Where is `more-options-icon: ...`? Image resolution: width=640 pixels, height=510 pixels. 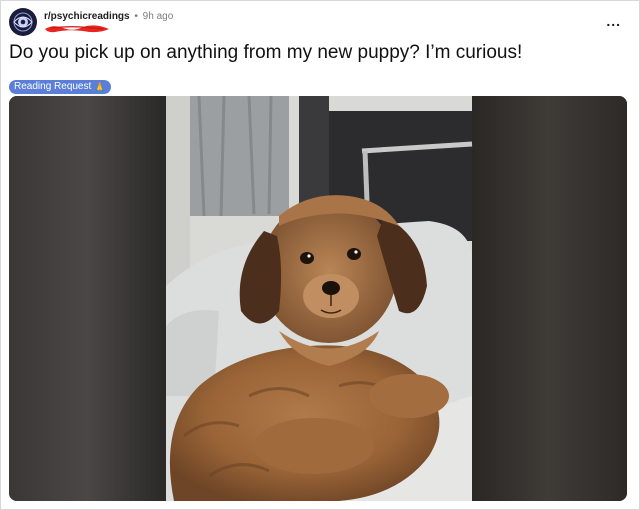
more-options-icon: ... is located at coordinates (613, 21).